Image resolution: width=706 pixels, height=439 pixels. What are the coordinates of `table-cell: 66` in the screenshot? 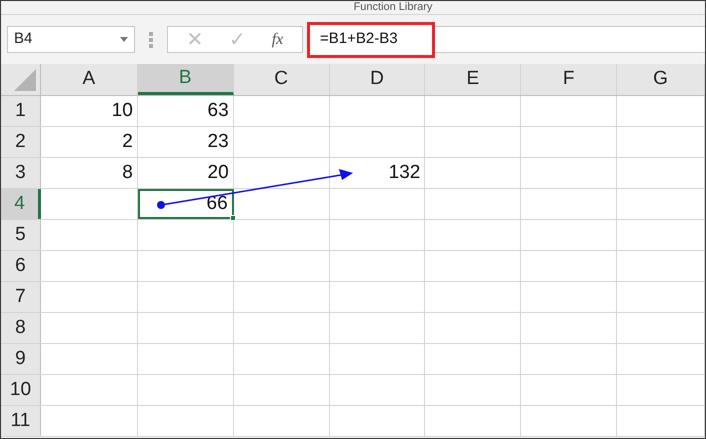 It's located at (186, 204).